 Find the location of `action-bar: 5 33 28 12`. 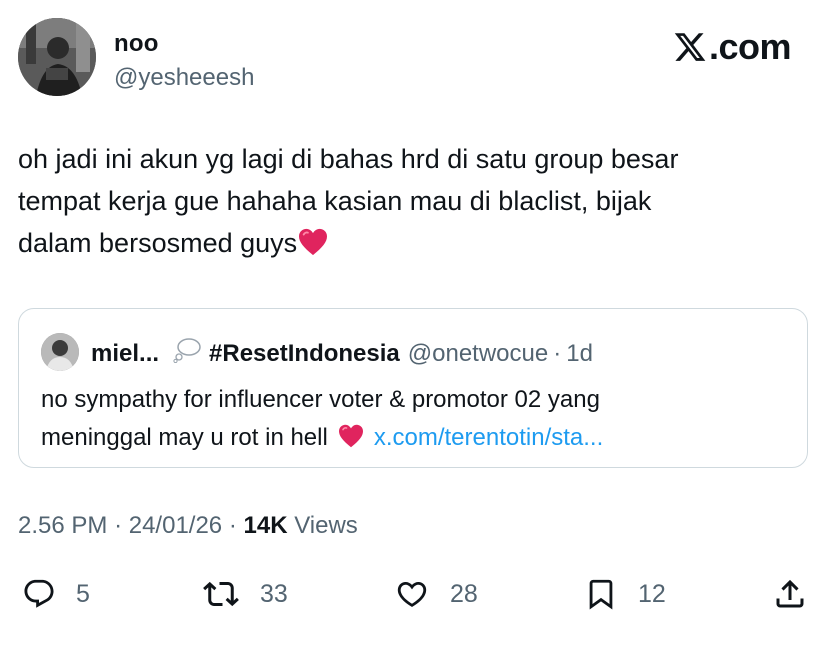

action-bar: 5 33 28 12 is located at coordinates (413, 594).